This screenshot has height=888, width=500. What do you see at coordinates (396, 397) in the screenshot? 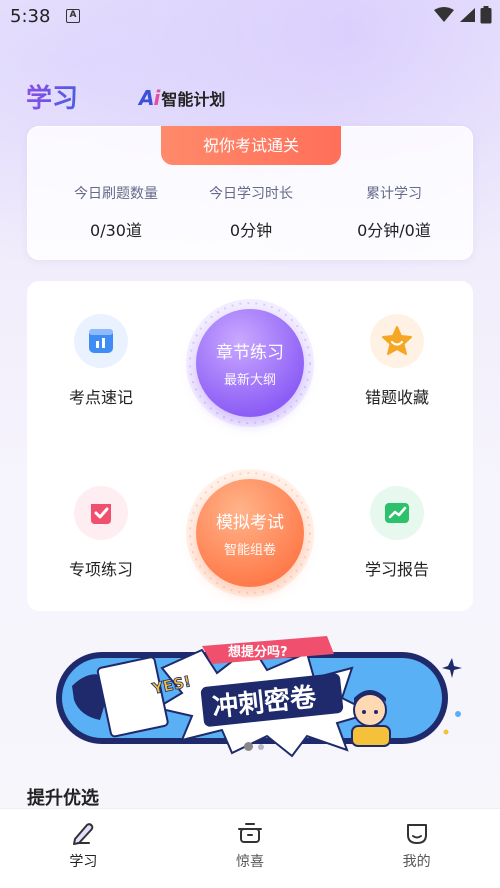
I see `feature-label: 错题收藏` at bounding box center [396, 397].